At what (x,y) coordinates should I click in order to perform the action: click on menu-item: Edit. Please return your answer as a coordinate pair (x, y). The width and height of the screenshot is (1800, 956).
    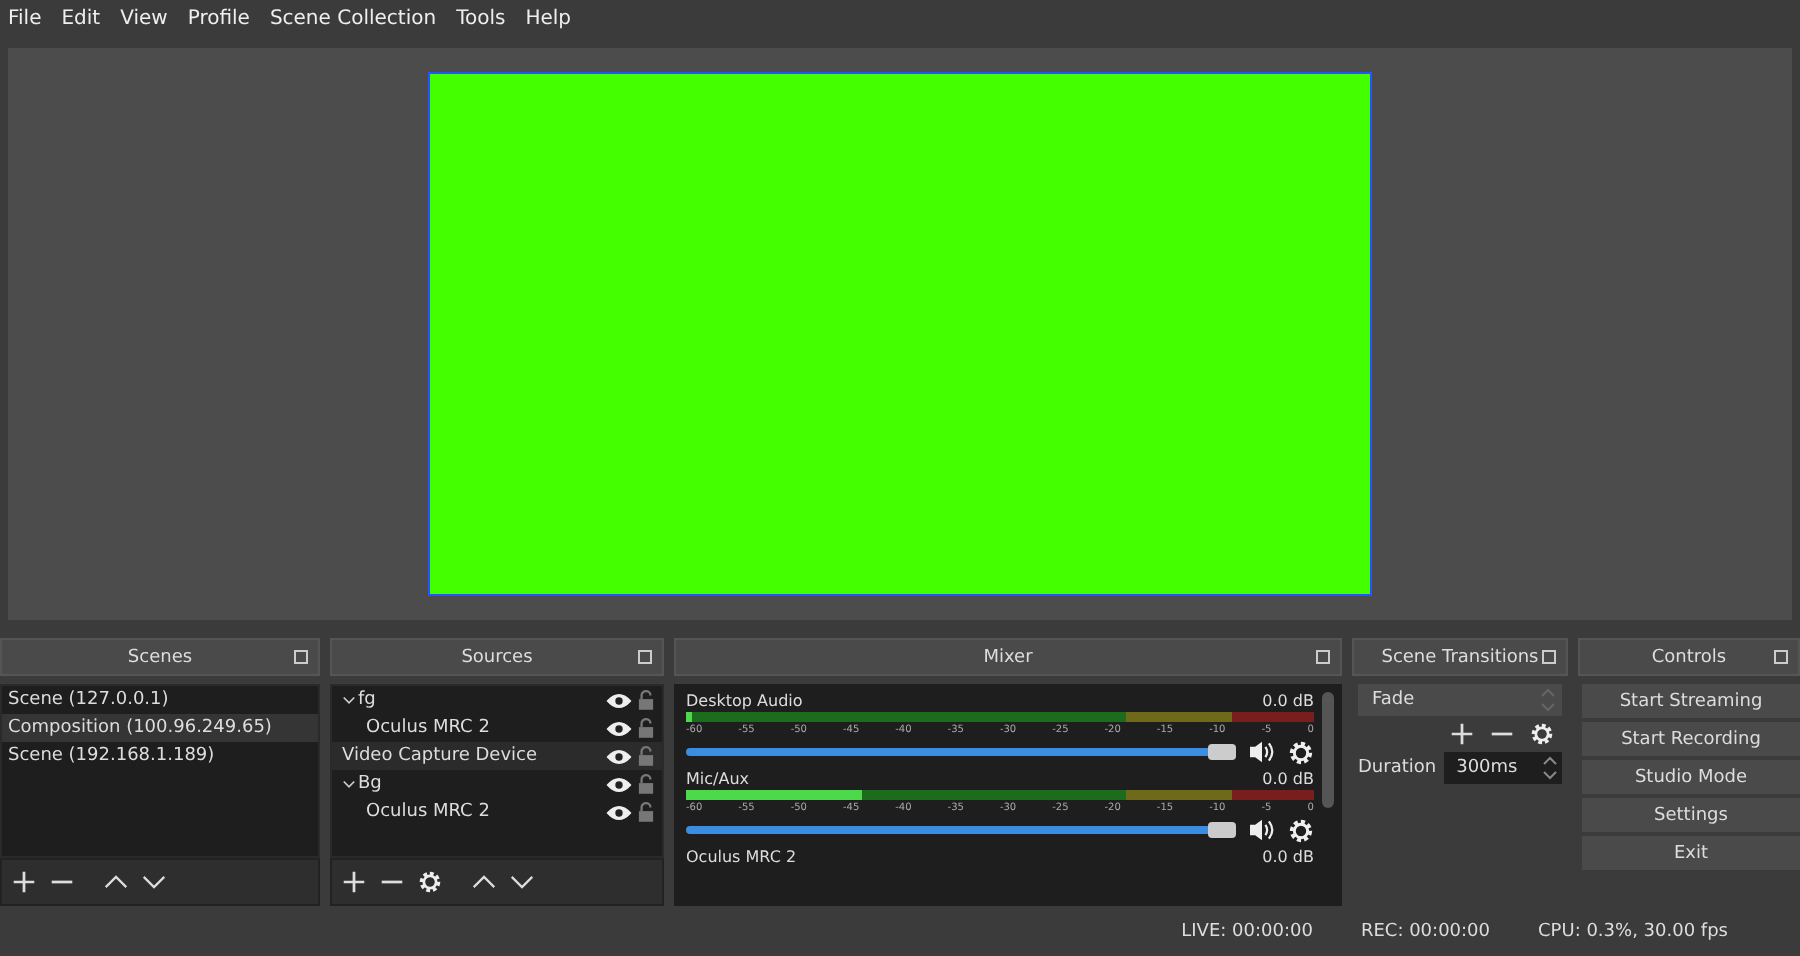
    Looking at the image, I should click on (81, 18).